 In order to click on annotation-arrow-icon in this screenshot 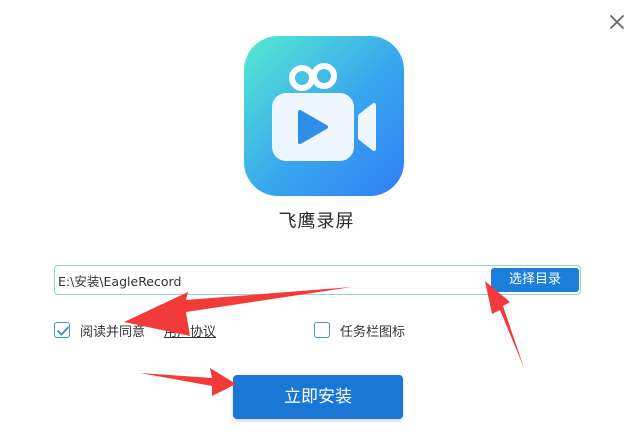, I will do `click(188, 382)`.